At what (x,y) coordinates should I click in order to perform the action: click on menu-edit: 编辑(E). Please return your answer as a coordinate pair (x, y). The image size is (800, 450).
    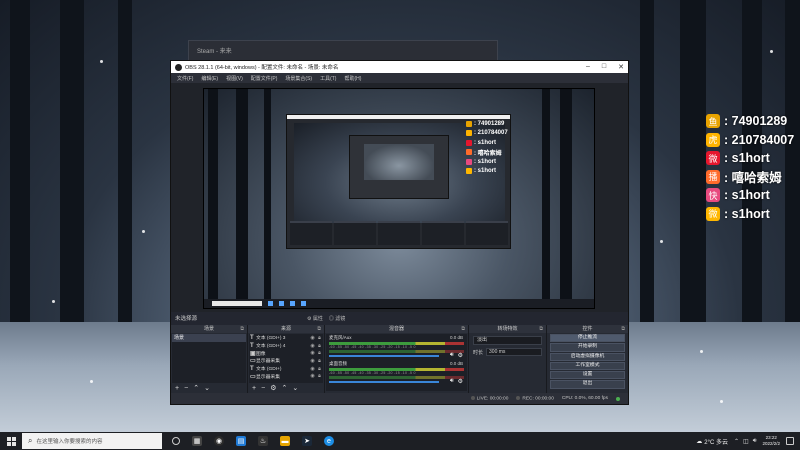
    Looking at the image, I should click on (209, 78).